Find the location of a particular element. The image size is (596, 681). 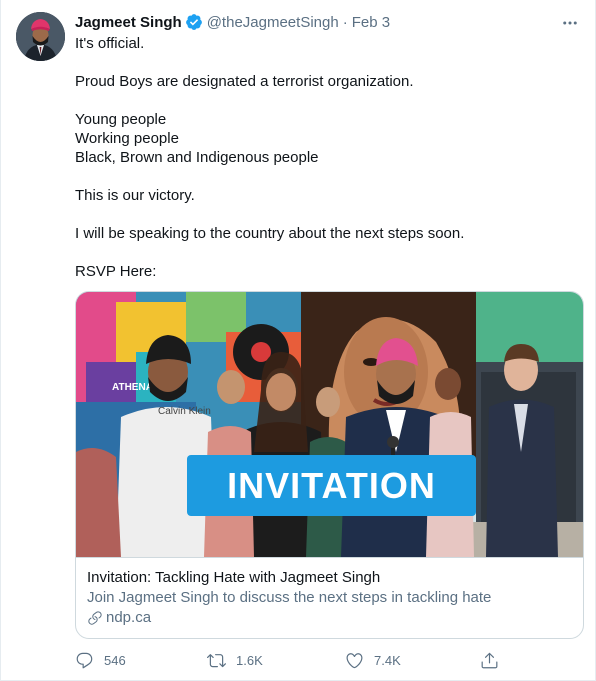

mural-text: ATHENA is located at coordinates (132, 387).